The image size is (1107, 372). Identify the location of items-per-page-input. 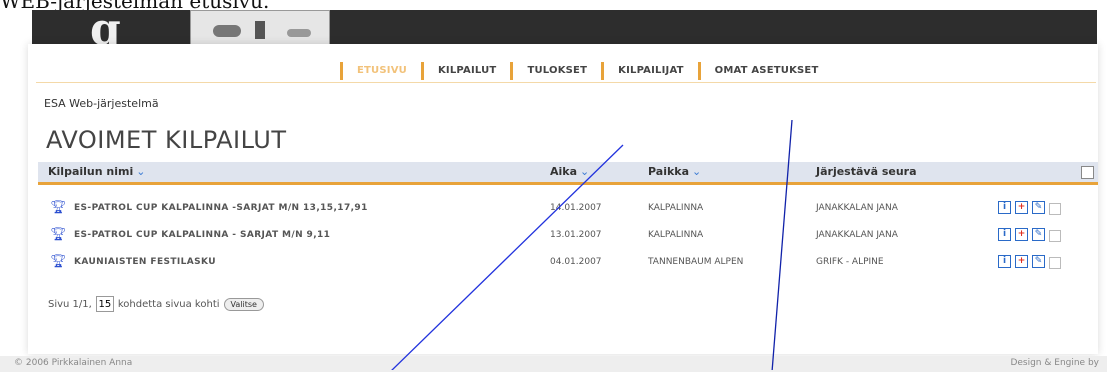
(104, 304).